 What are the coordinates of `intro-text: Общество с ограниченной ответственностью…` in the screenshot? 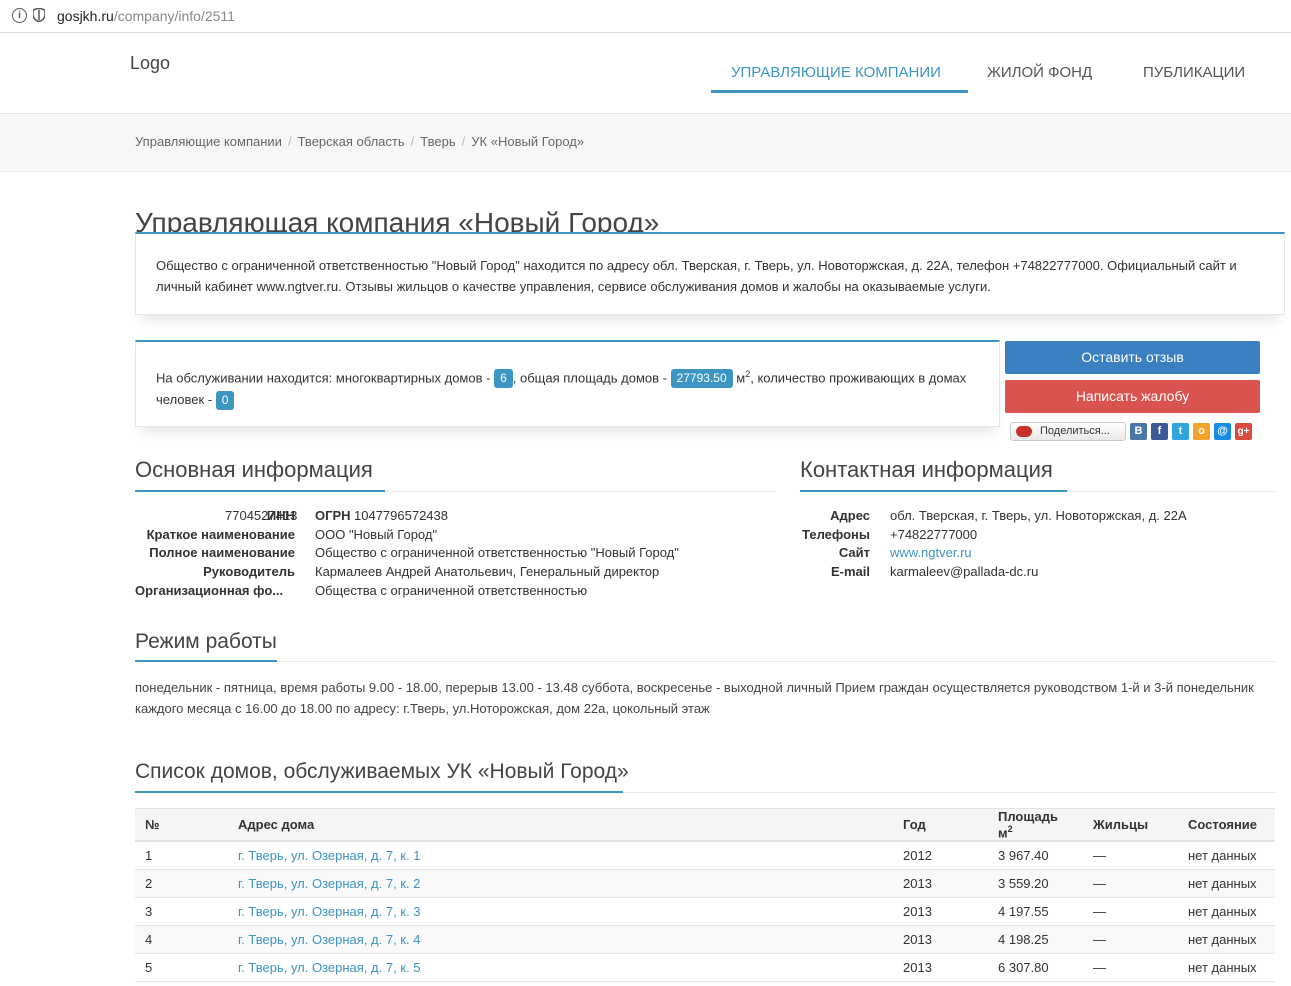 It's located at (696, 276).